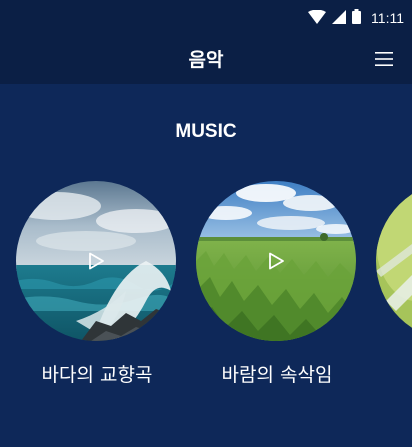  I want to click on section-title: MUSIC, so click(206, 131).